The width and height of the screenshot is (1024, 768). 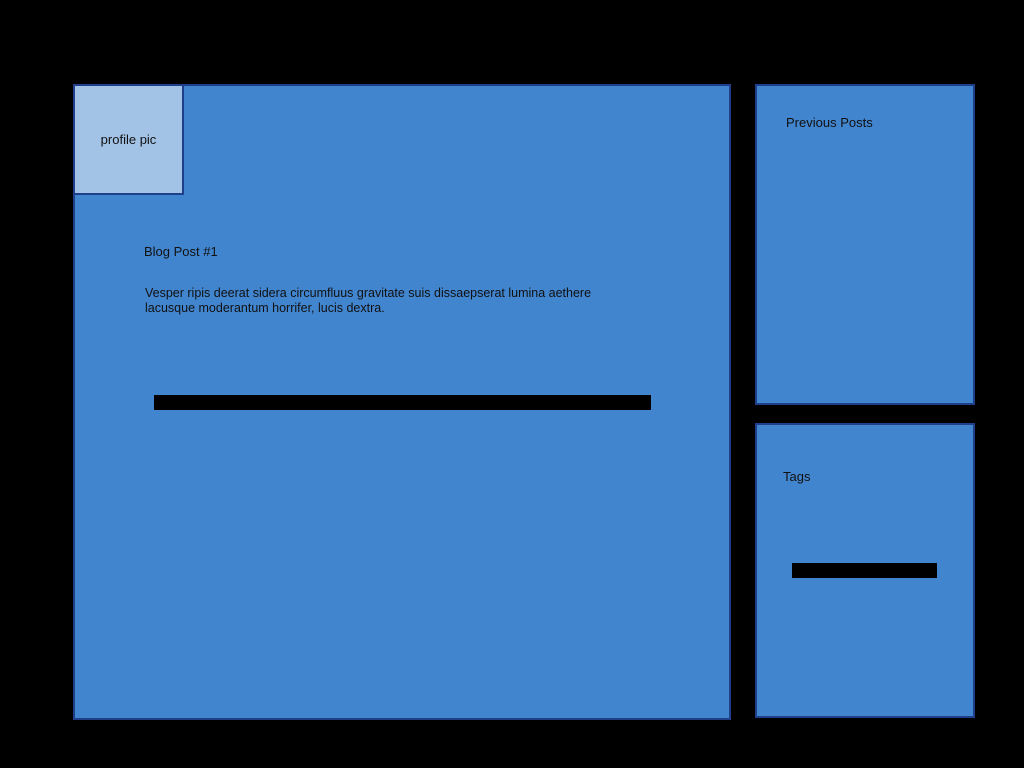 What do you see at coordinates (181, 251) in the screenshot?
I see `post-title: Blog Post #1` at bounding box center [181, 251].